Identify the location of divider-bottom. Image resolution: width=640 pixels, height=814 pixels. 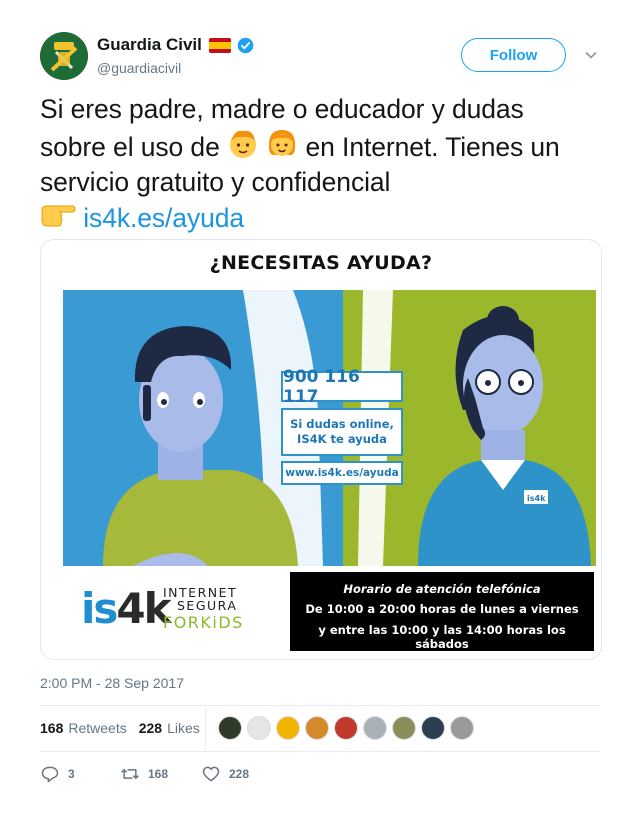
(320, 751).